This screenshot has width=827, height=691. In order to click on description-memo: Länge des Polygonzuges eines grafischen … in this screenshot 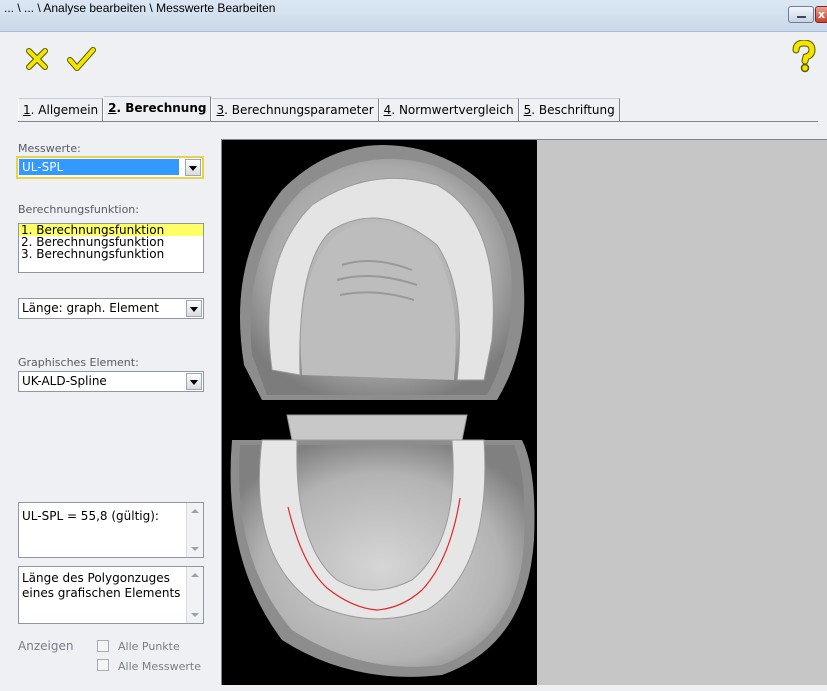, I will do `click(111, 595)`.